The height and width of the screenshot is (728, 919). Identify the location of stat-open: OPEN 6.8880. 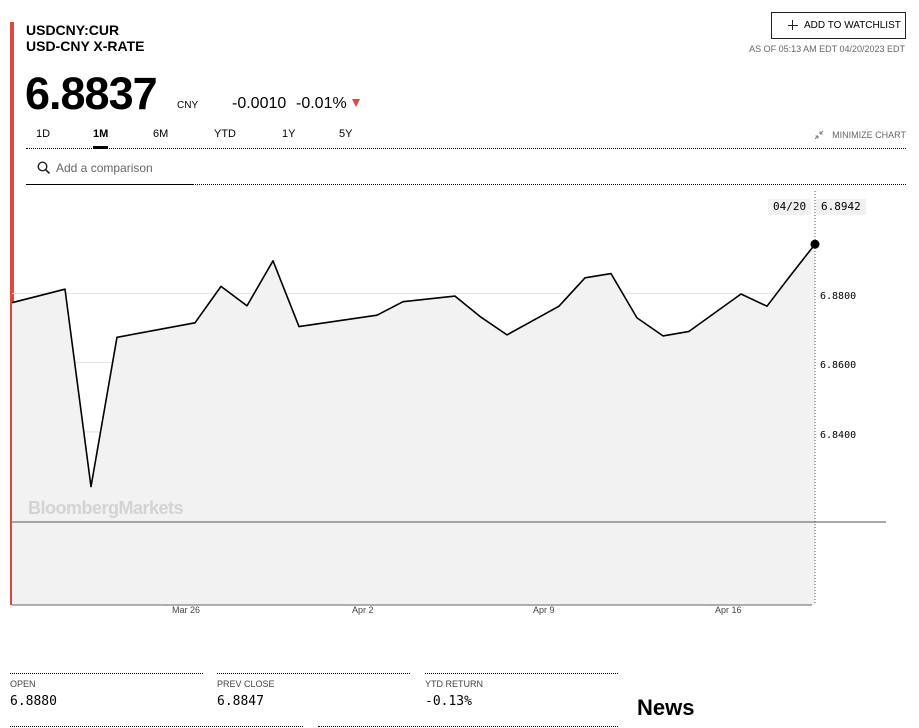
(106, 691).